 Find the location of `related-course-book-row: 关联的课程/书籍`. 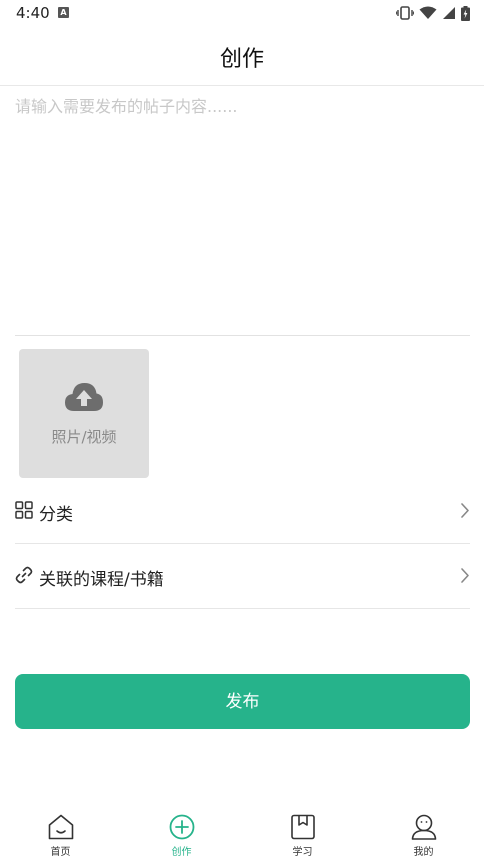

related-course-book-row: 关联的课程/书籍 is located at coordinates (242, 576).